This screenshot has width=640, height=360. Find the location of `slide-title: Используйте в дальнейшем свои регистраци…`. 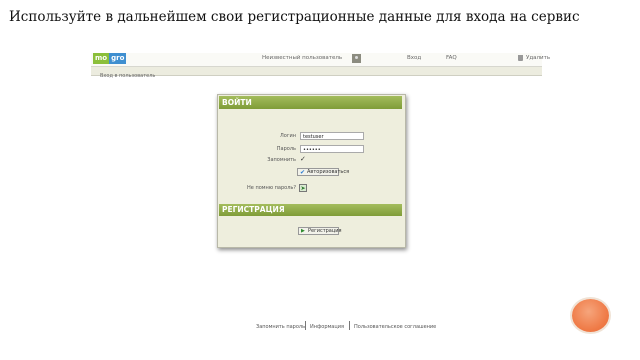

slide-title: Используйте в дальнейшем свои регистраци… is located at coordinates (294, 17).